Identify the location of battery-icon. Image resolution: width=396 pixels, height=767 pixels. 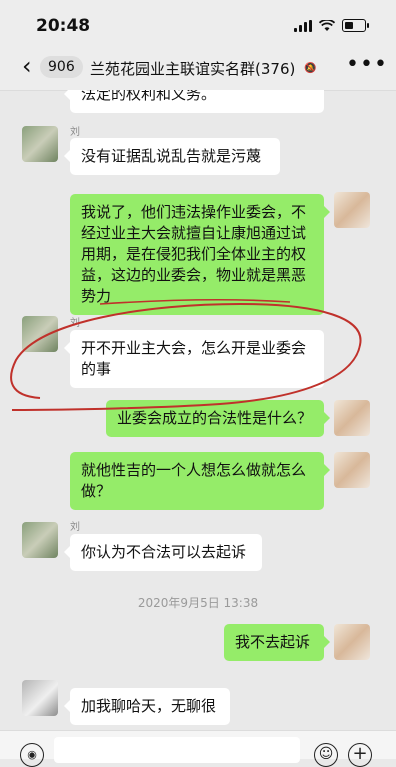
(355, 25).